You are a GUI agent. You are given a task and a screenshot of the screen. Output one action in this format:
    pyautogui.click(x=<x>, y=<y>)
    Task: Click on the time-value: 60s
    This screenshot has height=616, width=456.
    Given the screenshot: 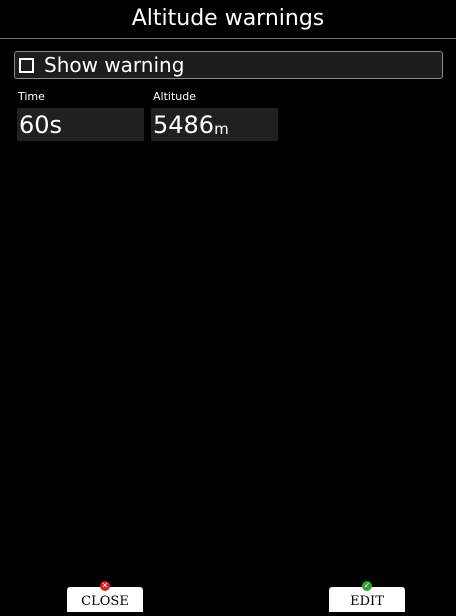 What is the action you would take?
    pyautogui.click(x=41, y=125)
    